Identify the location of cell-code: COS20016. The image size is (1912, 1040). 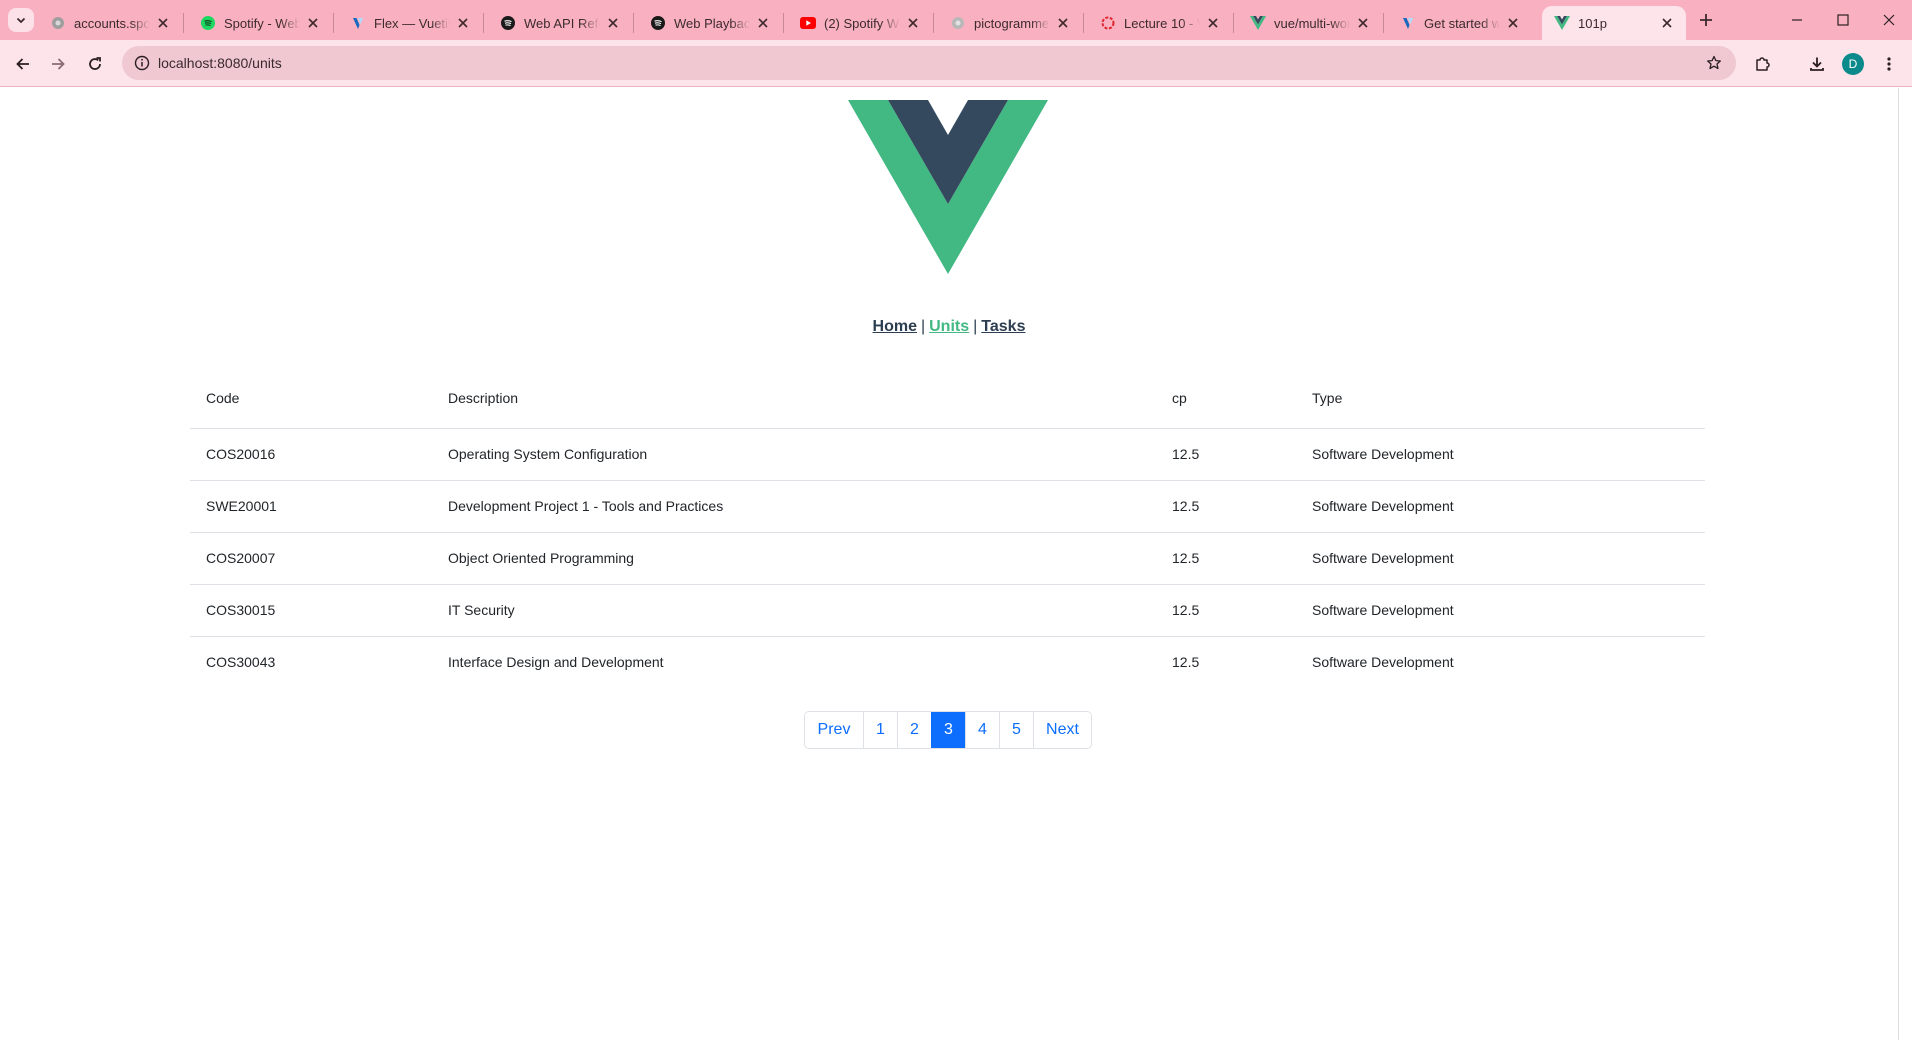
(311, 454).